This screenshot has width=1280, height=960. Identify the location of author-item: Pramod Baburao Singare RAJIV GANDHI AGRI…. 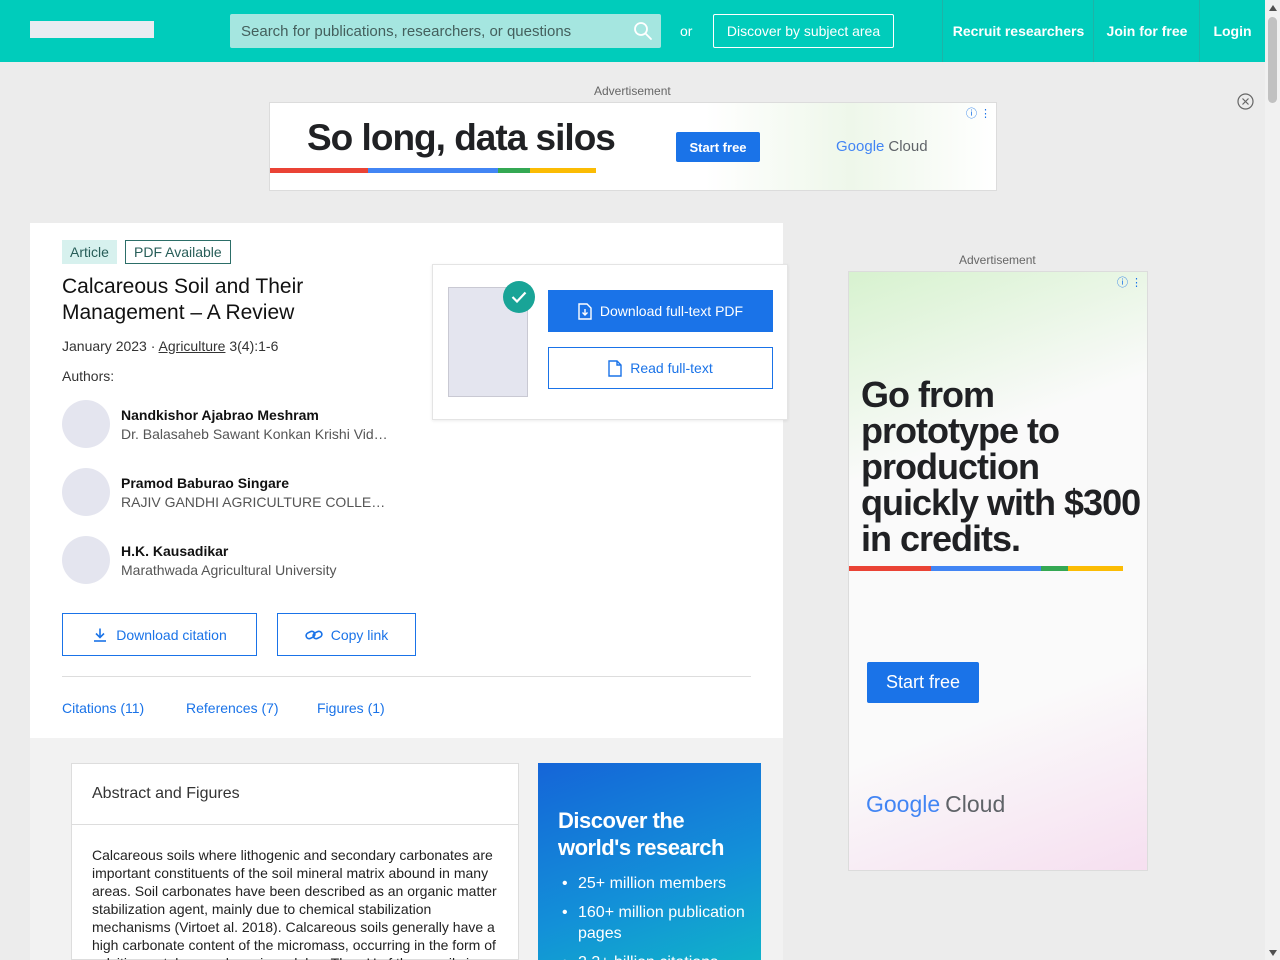
(232, 492).